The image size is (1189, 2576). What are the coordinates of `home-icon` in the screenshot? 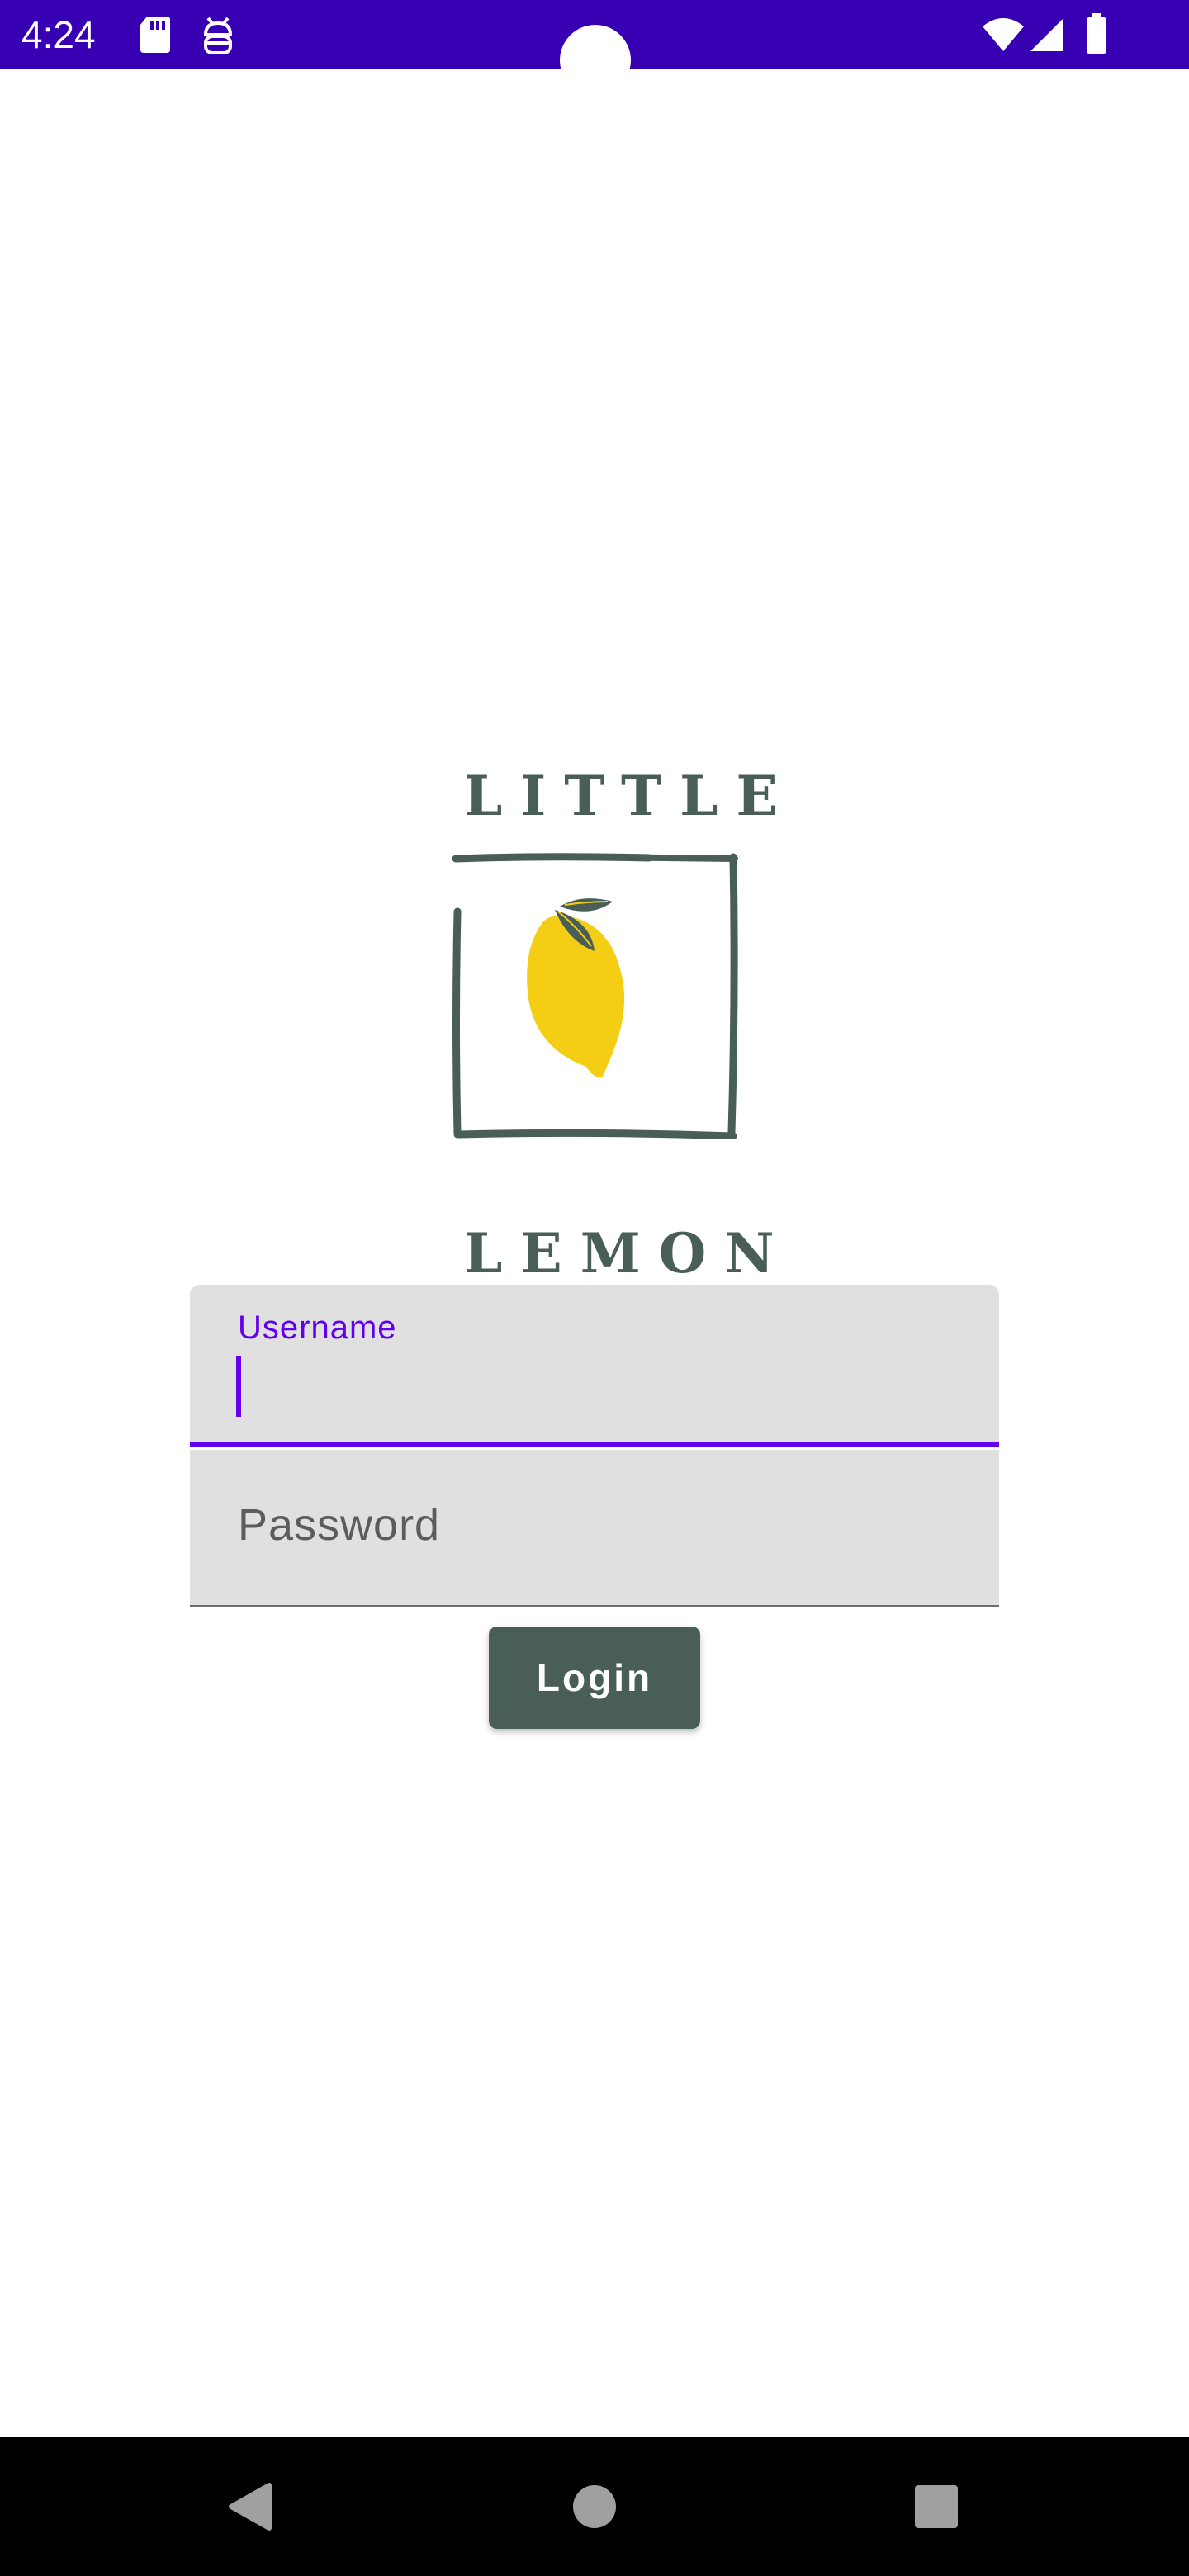 It's located at (594, 2506).